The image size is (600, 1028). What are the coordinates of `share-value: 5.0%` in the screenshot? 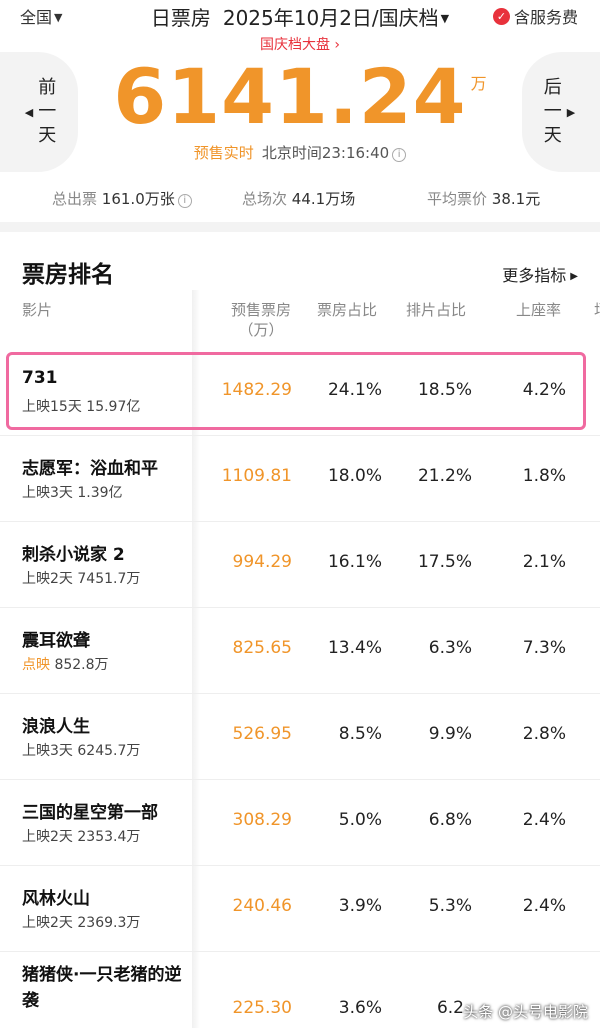 It's located at (360, 820).